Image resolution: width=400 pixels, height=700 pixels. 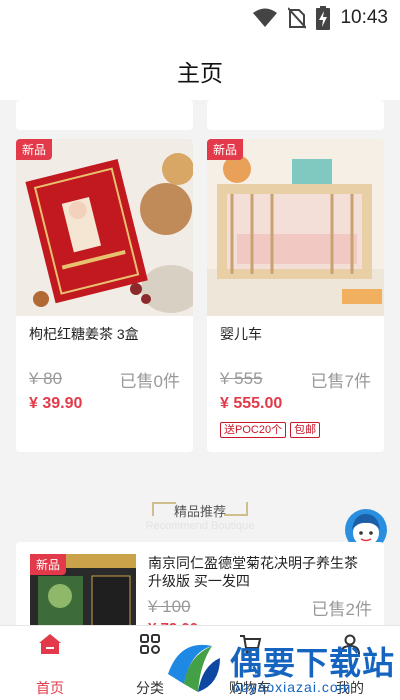 What do you see at coordinates (150, 644) in the screenshot?
I see `category-grid-icon` at bounding box center [150, 644].